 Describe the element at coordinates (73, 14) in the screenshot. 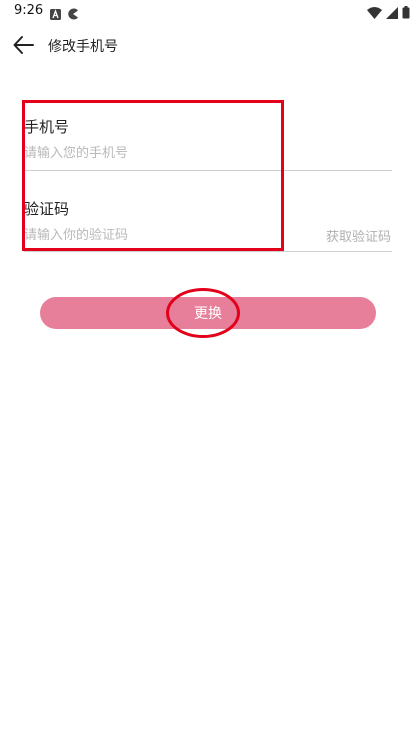

I see `notification-pacman-icon` at that location.